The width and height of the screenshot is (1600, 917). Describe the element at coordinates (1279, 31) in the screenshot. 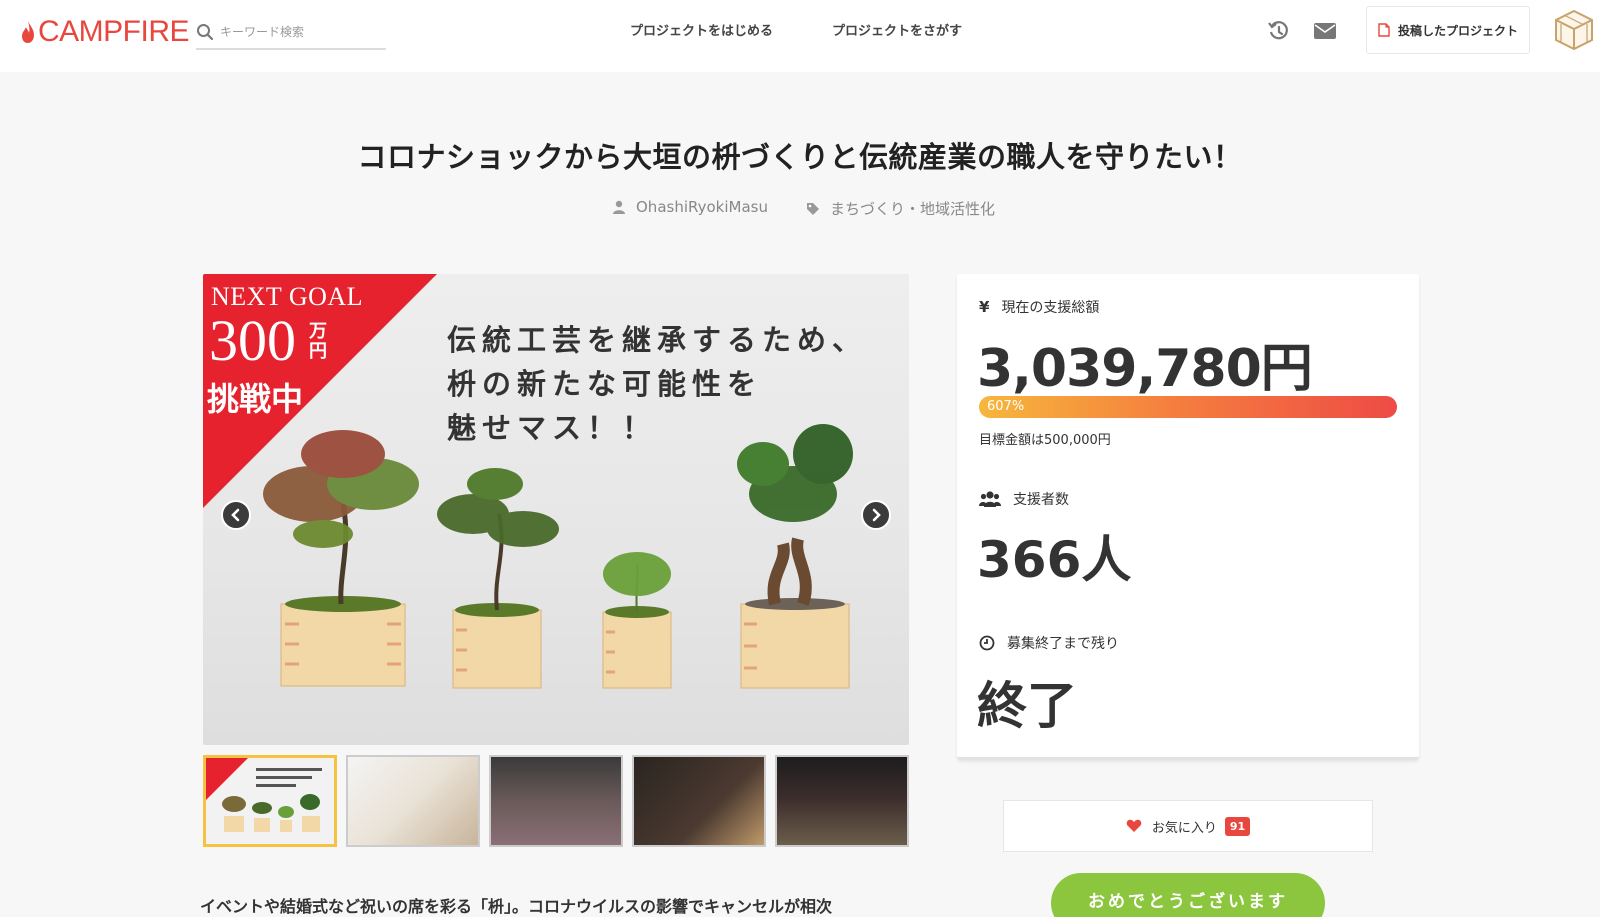

I see `history-icon` at that location.